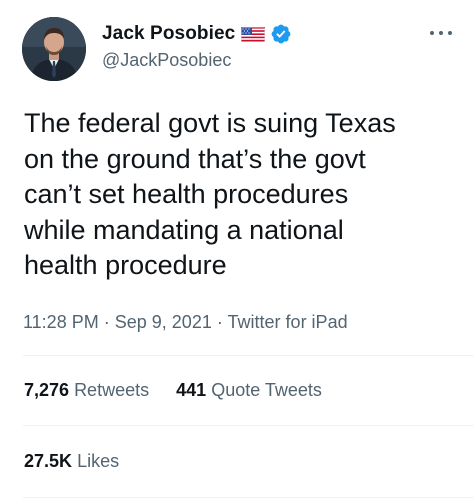 The image size is (474, 500). I want to click on likes-stats-row: 27.5K Likes, so click(71, 461).